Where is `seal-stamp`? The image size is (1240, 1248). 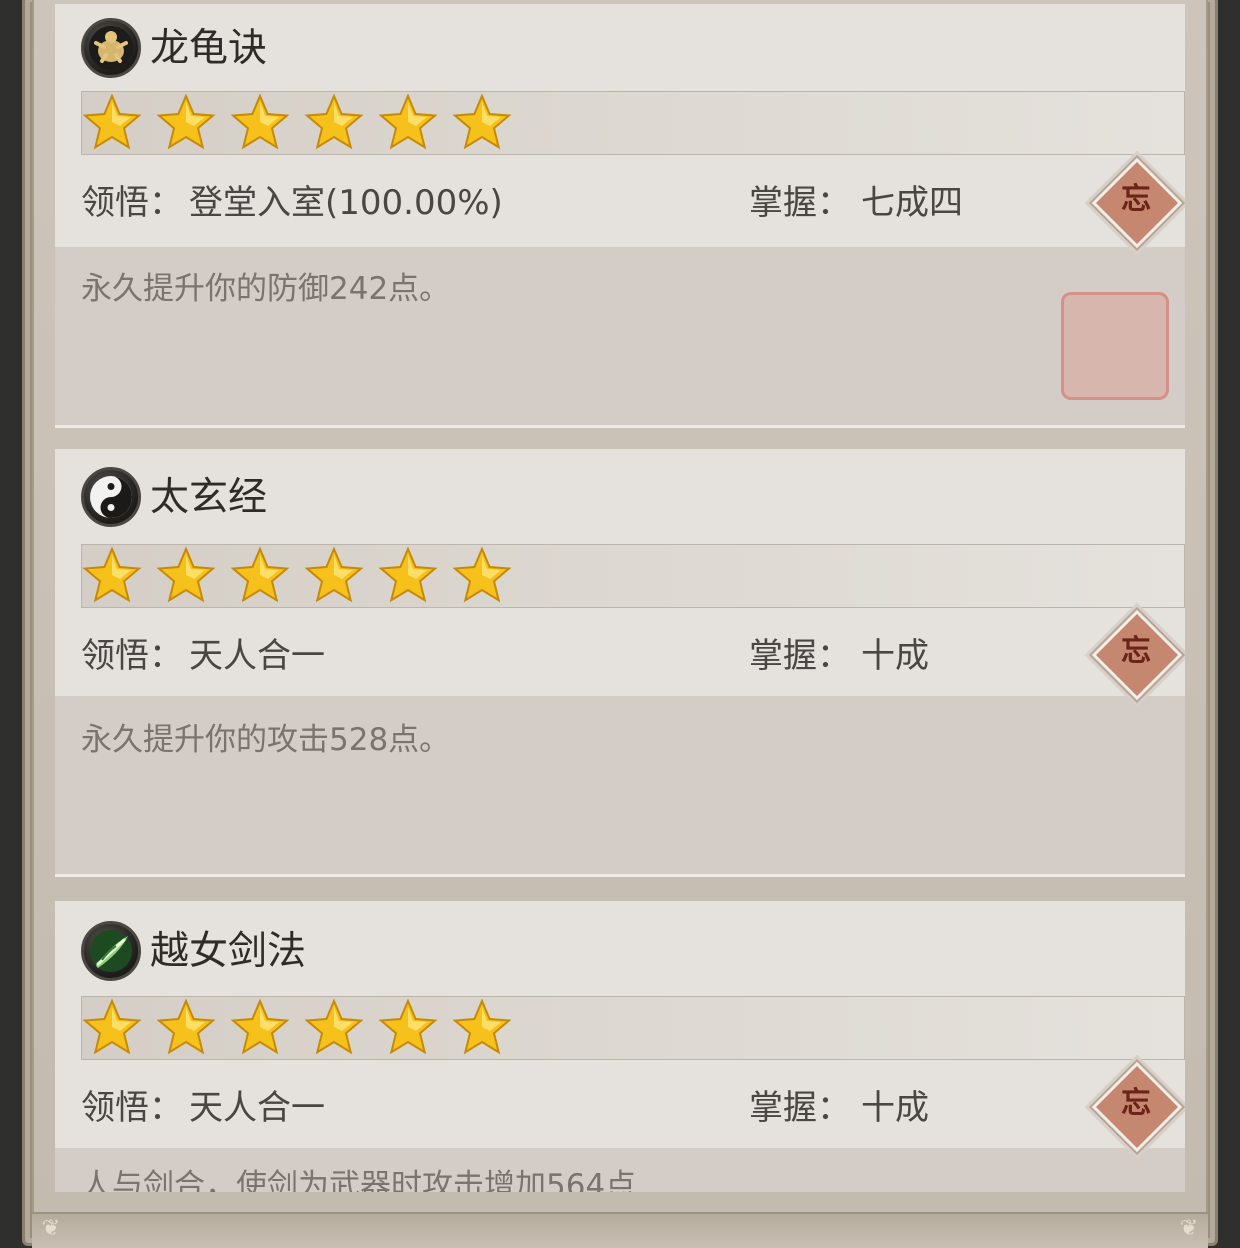 seal-stamp is located at coordinates (1115, 346).